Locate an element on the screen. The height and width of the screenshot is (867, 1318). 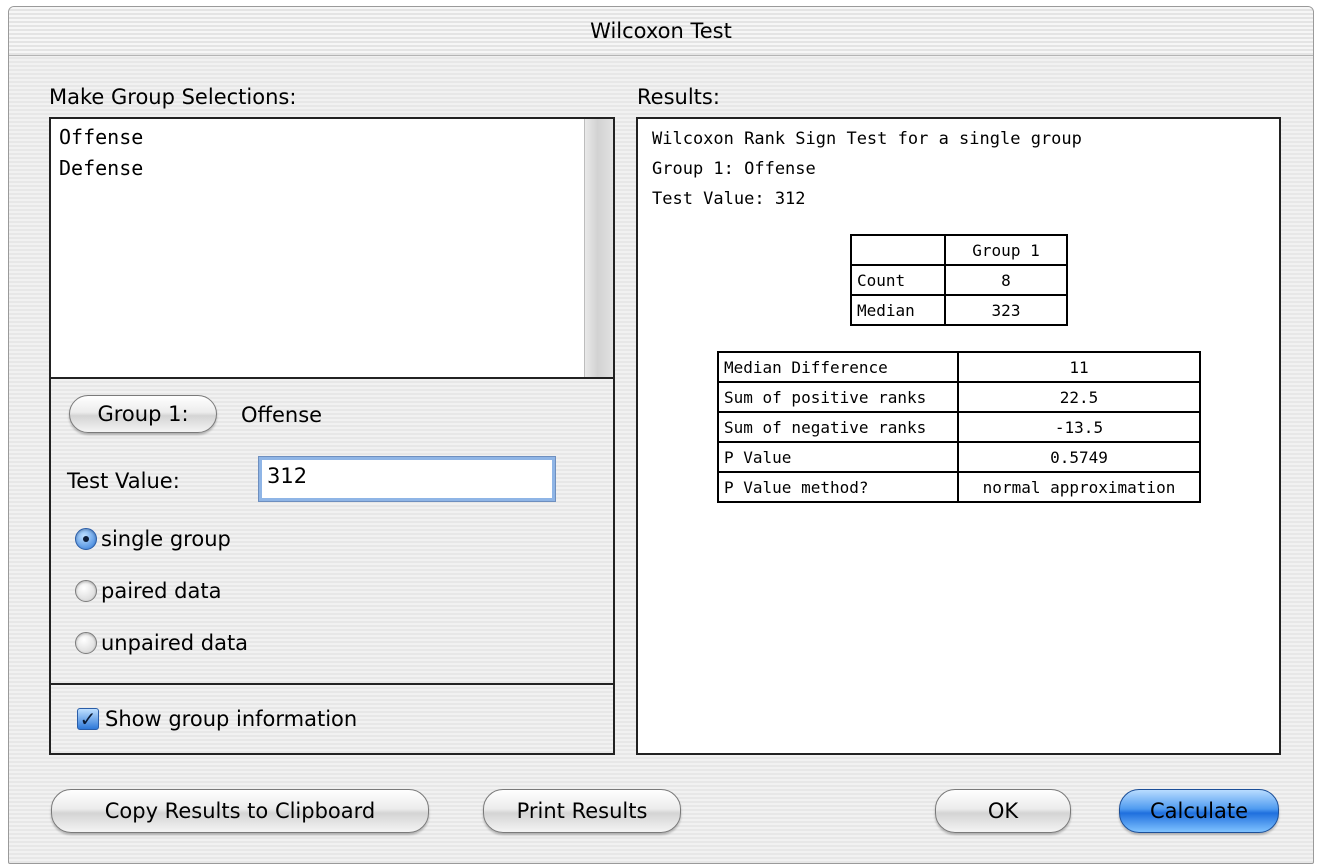
list-item-offense: Offense is located at coordinates (101, 137).